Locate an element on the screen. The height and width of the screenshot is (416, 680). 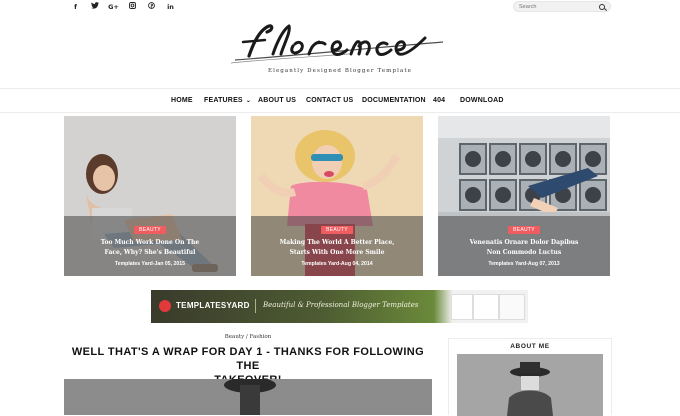
post-meta: Templates Yard-Jan 05, 2015 is located at coordinates (150, 264).